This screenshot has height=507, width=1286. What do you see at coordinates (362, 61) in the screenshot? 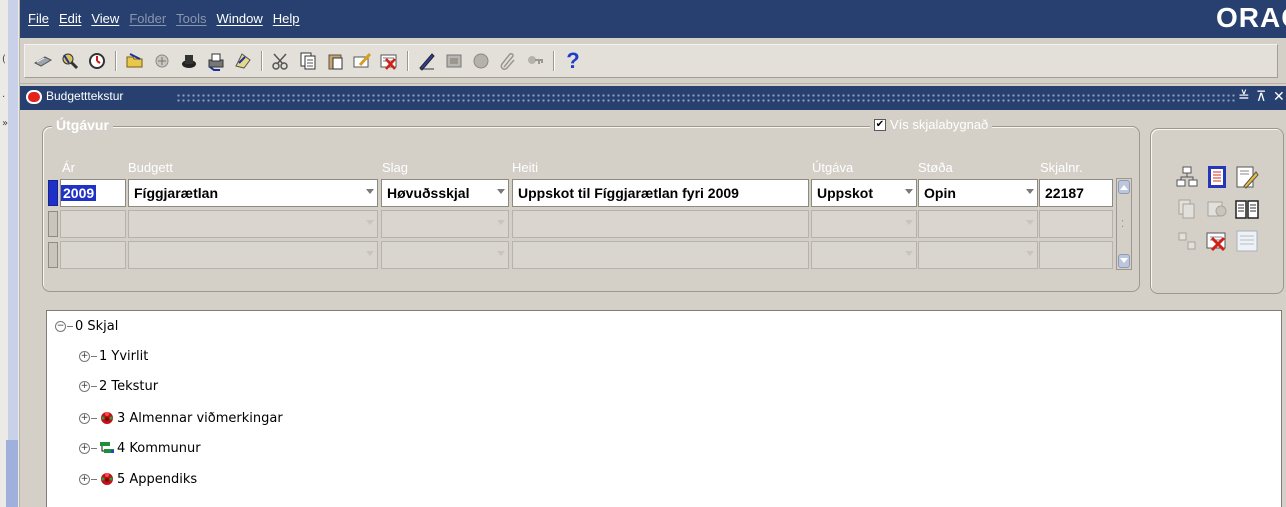
I see `clear-field-icon` at bounding box center [362, 61].